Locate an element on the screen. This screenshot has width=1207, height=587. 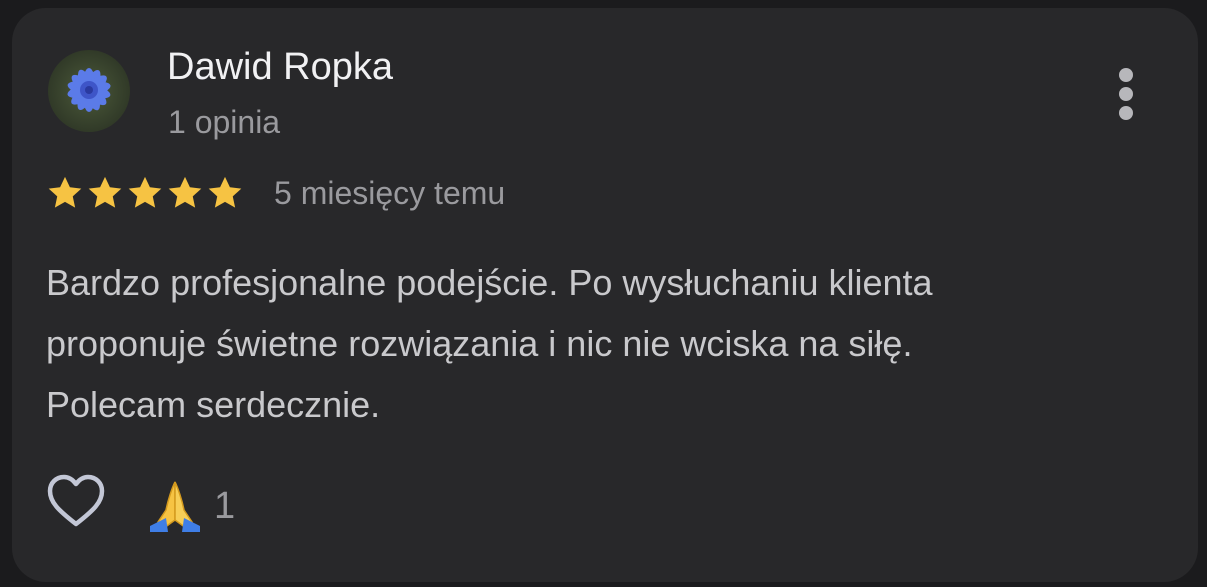
like-button is located at coordinates (76, 502).